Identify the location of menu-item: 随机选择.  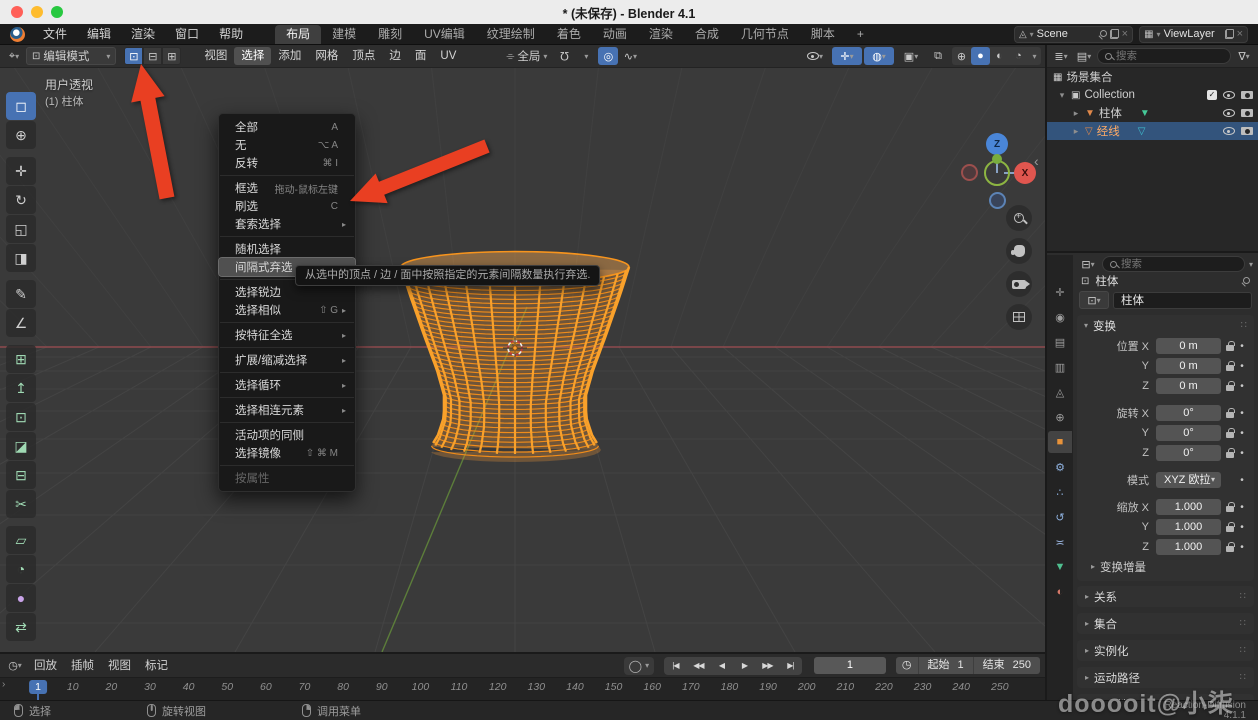
(287, 249).